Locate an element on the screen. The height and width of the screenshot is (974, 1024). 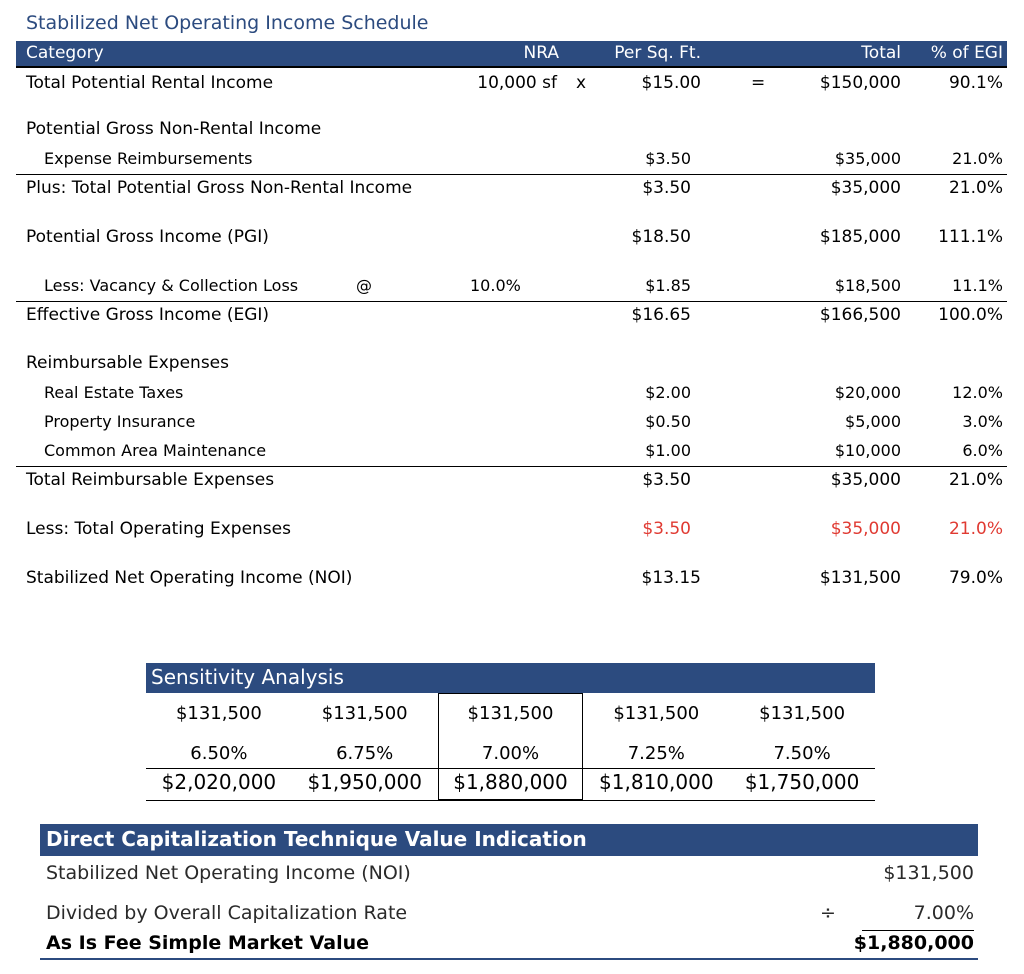
row-egi: 3.0% is located at coordinates (982, 421).